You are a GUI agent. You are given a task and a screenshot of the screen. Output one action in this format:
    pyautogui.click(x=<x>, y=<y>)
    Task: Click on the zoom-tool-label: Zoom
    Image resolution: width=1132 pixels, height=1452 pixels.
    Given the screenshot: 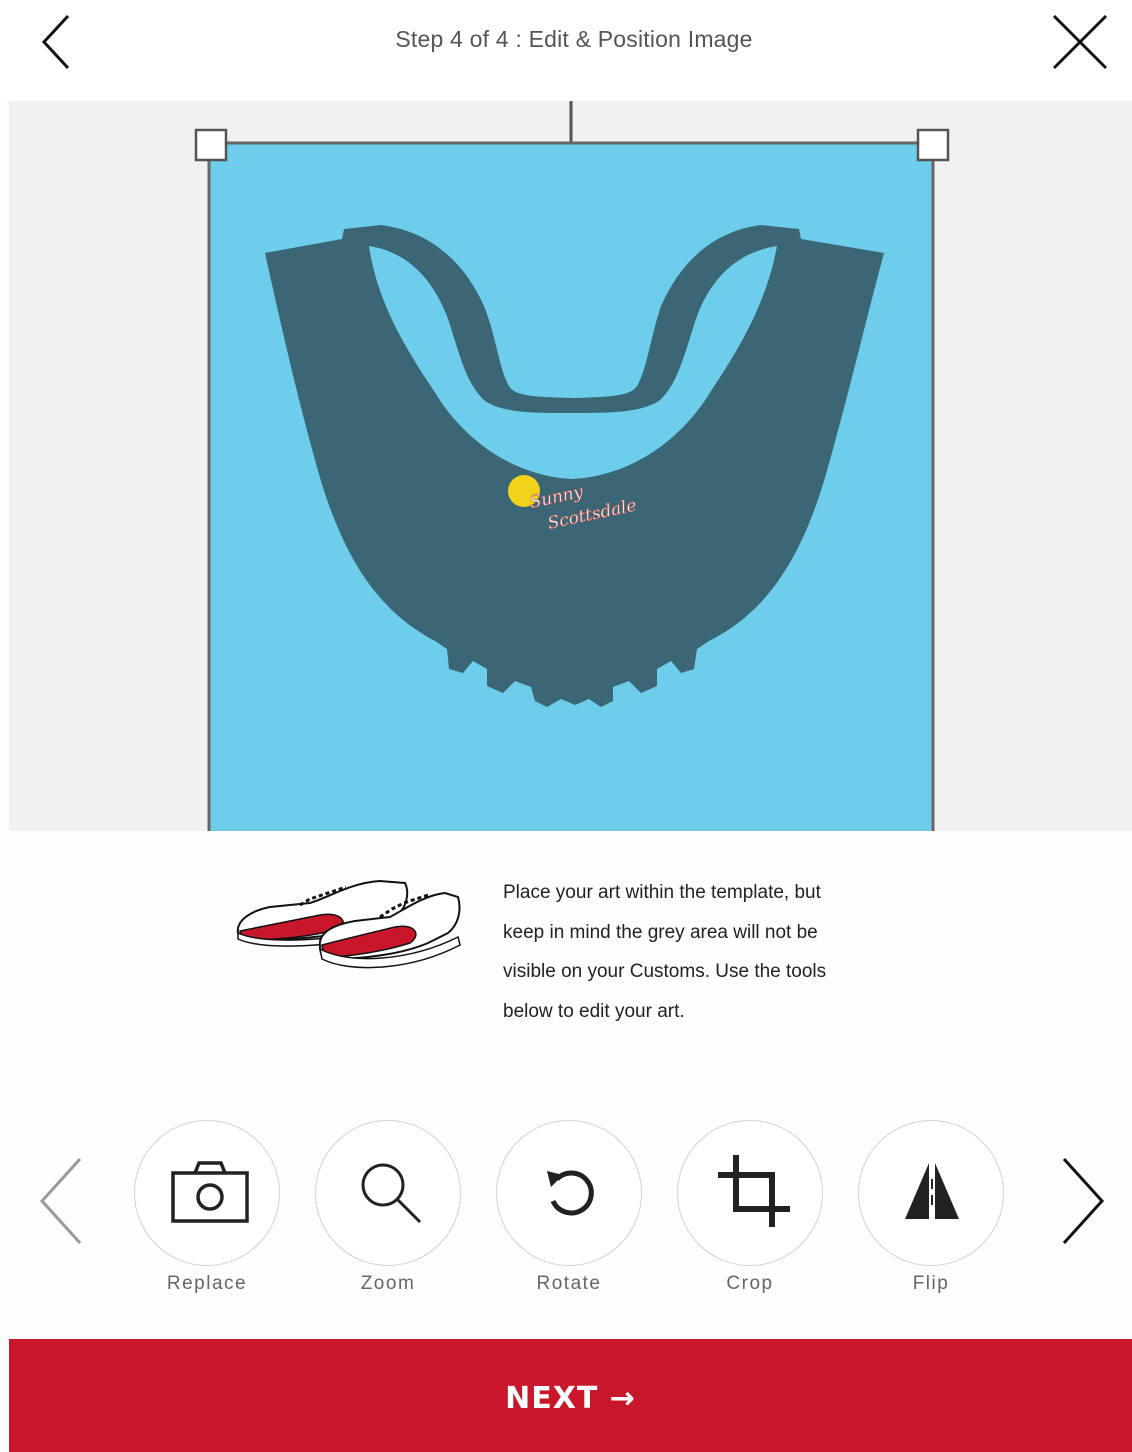 What is the action you would take?
    pyautogui.click(x=388, y=1283)
    